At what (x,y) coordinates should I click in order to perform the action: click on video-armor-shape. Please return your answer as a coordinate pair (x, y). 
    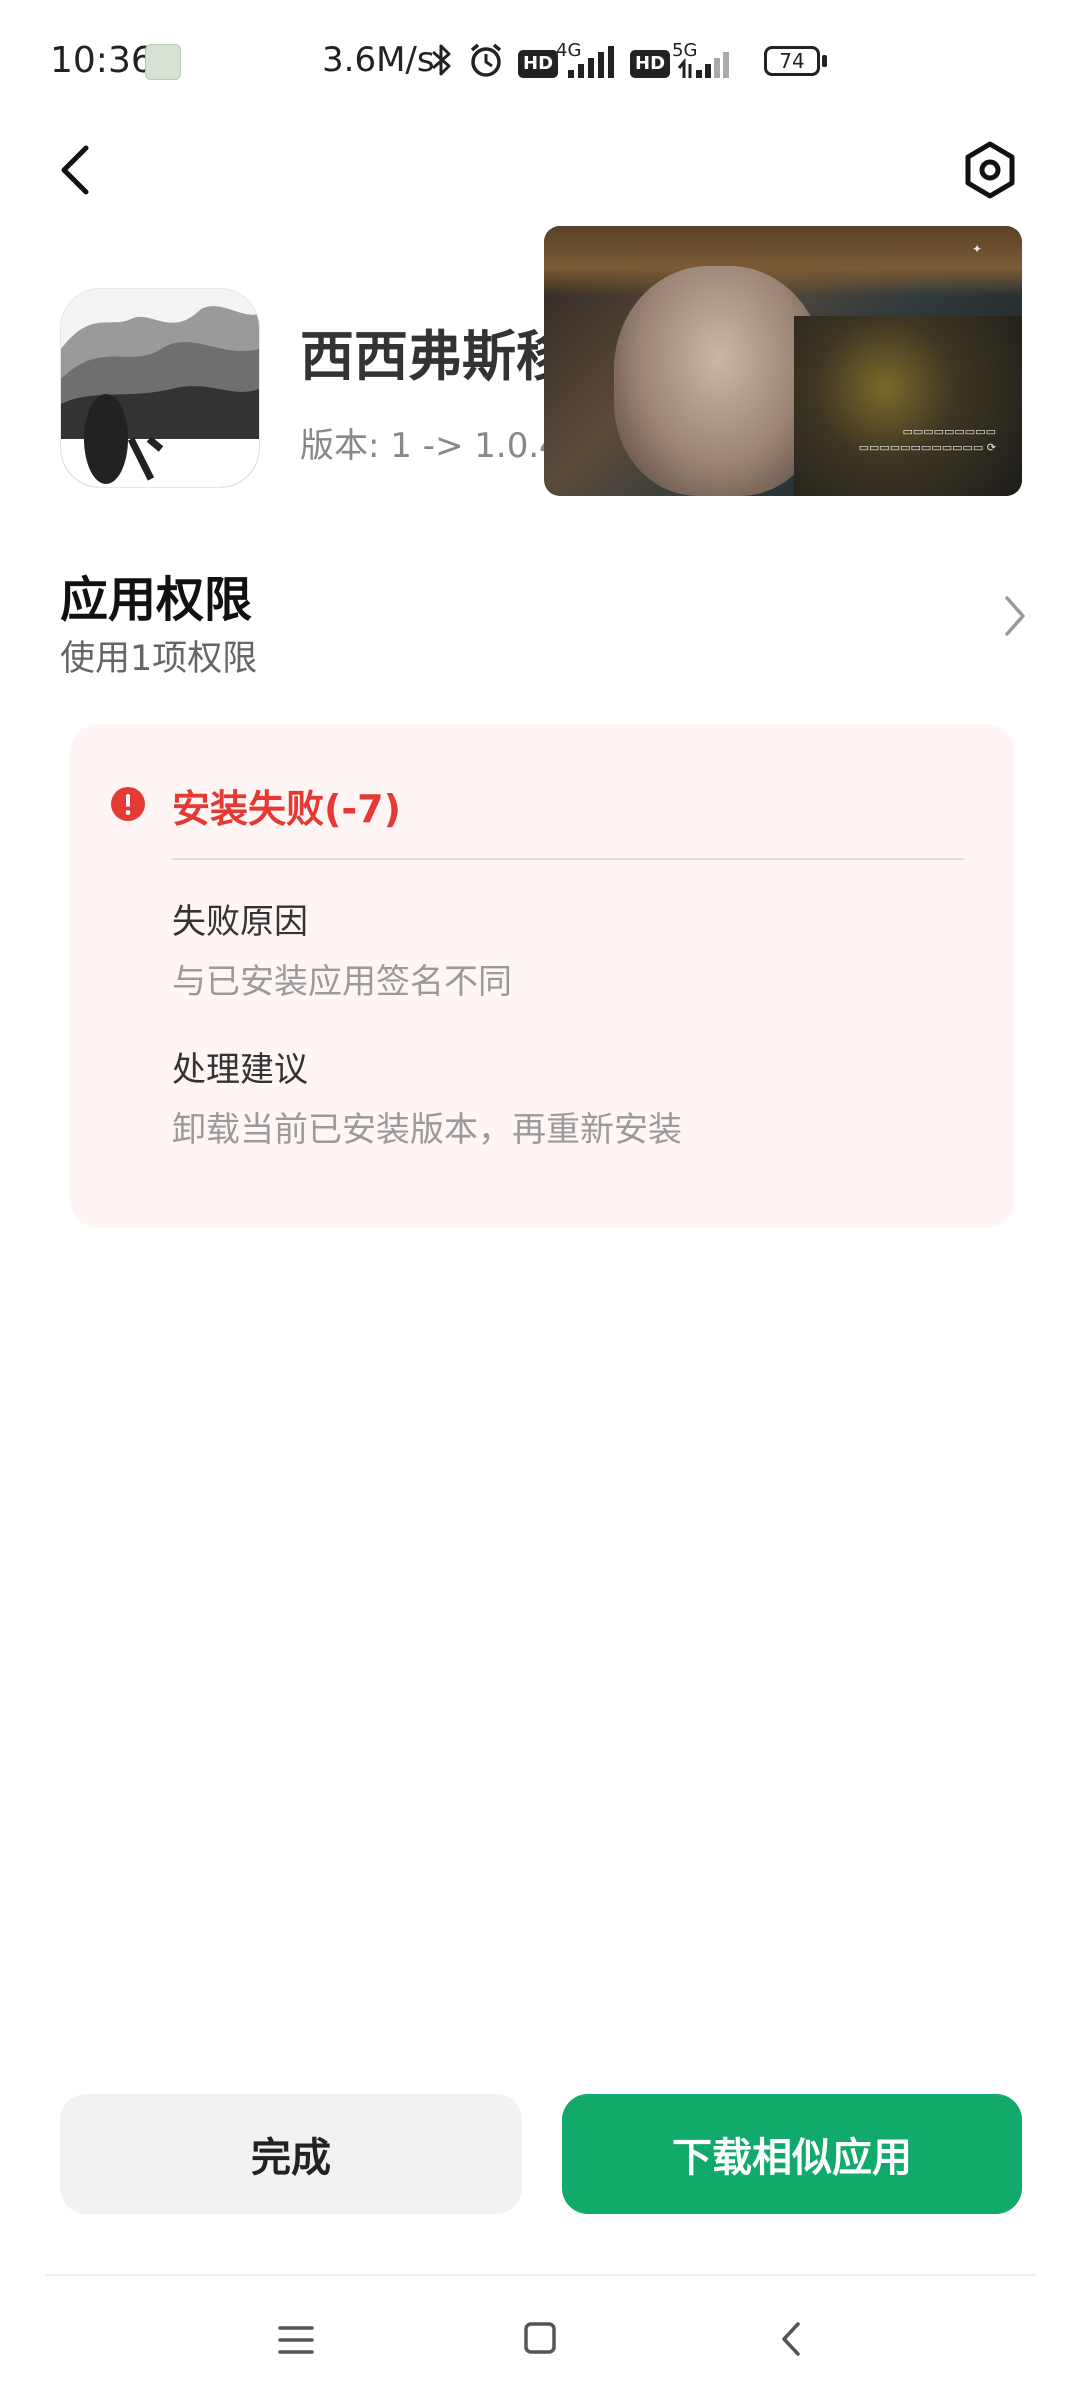
    Looking at the image, I should click on (908, 406).